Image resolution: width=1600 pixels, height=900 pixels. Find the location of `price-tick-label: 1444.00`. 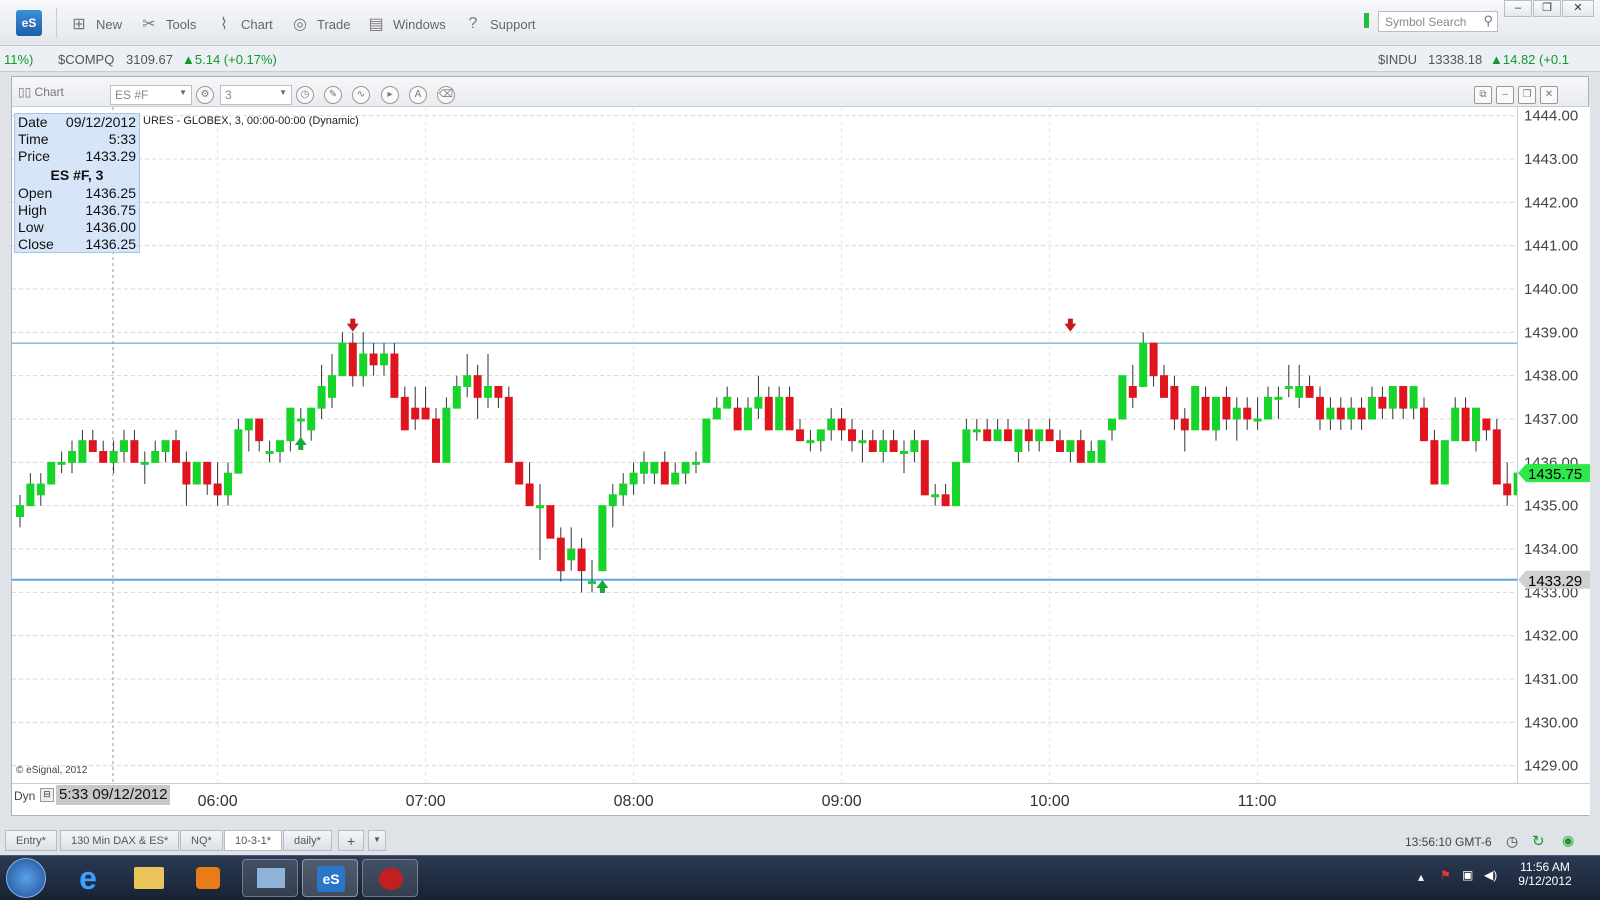

price-tick-label: 1444.00 is located at coordinates (1551, 116).